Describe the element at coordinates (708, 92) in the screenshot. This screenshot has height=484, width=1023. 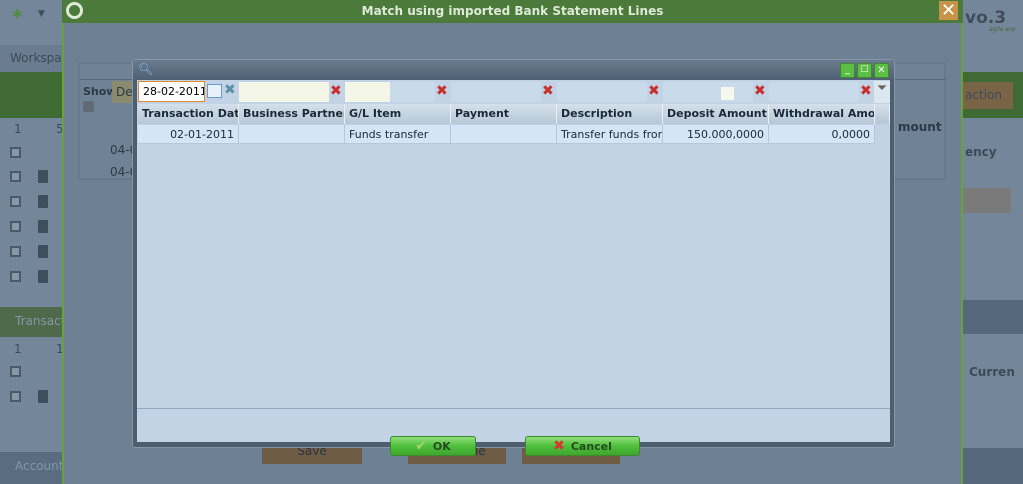
I see `deposit-amount-filter` at that location.